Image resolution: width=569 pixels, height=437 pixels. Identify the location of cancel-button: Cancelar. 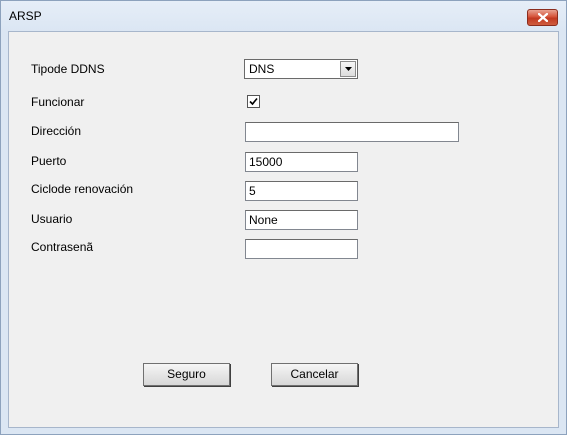
(314, 374).